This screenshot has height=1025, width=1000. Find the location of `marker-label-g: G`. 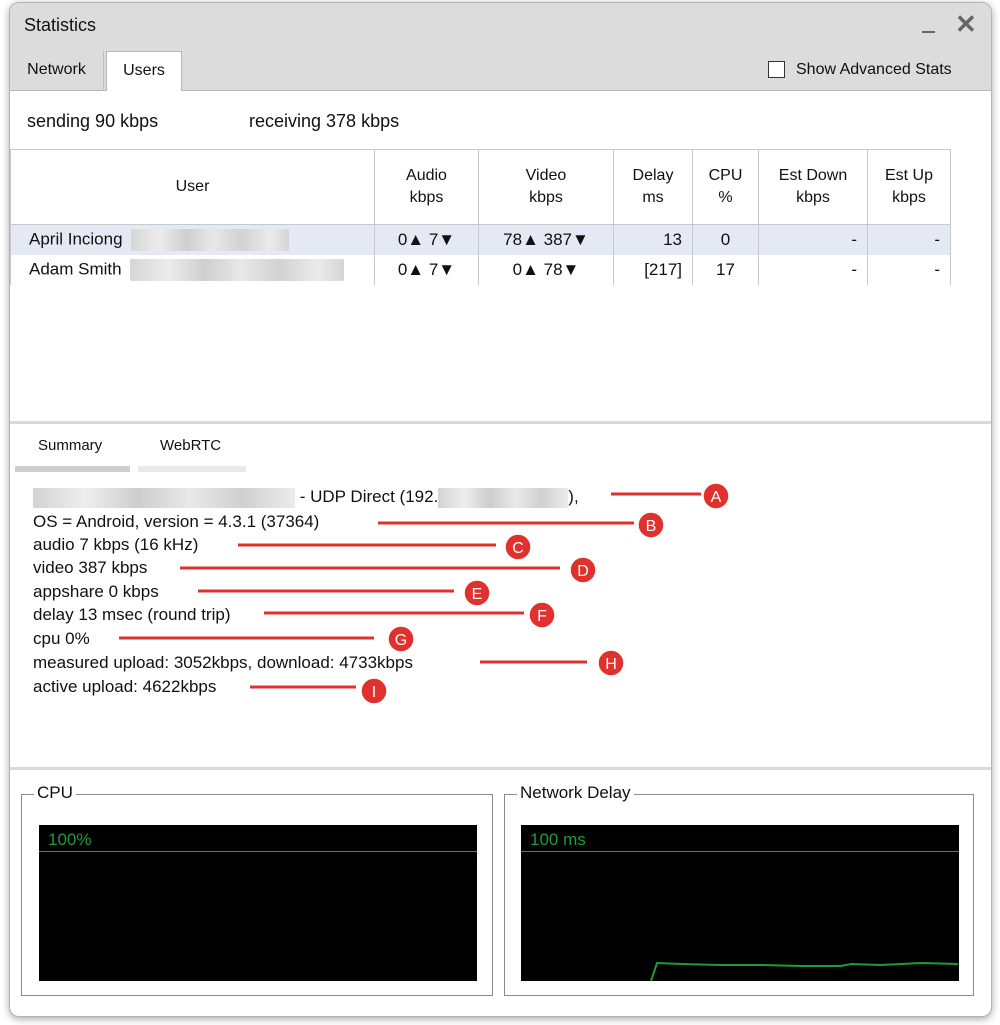

marker-label-g: G is located at coordinates (401, 640).